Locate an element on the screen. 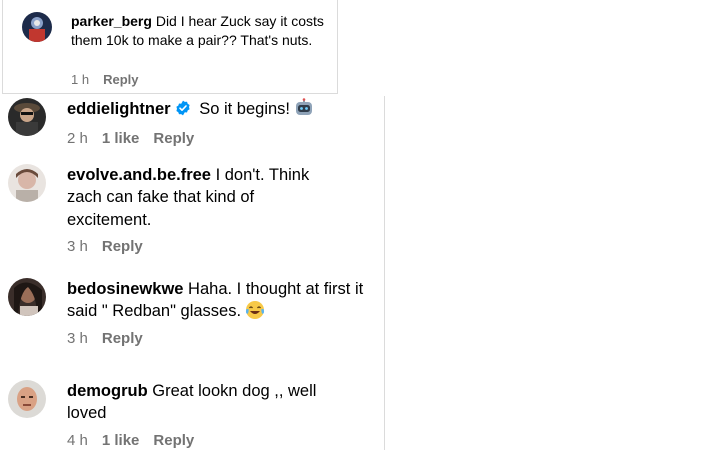 The image size is (720, 450). comment-meta: 4 h 1 like Reply is located at coordinates (137, 440).